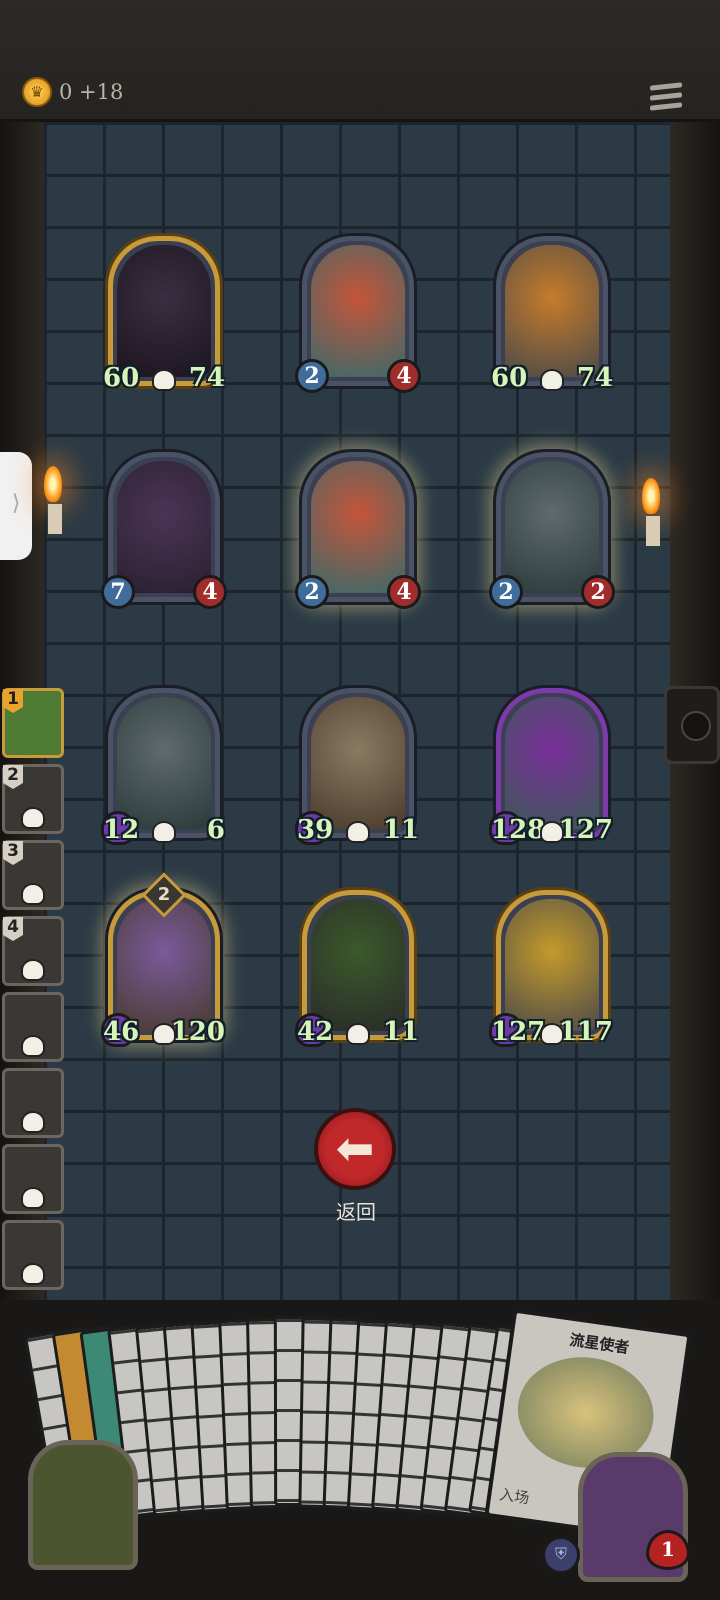 The height and width of the screenshot is (1600, 720). What do you see at coordinates (518, 1032) in the screenshot?
I see `attack-value: 127` at bounding box center [518, 1032].